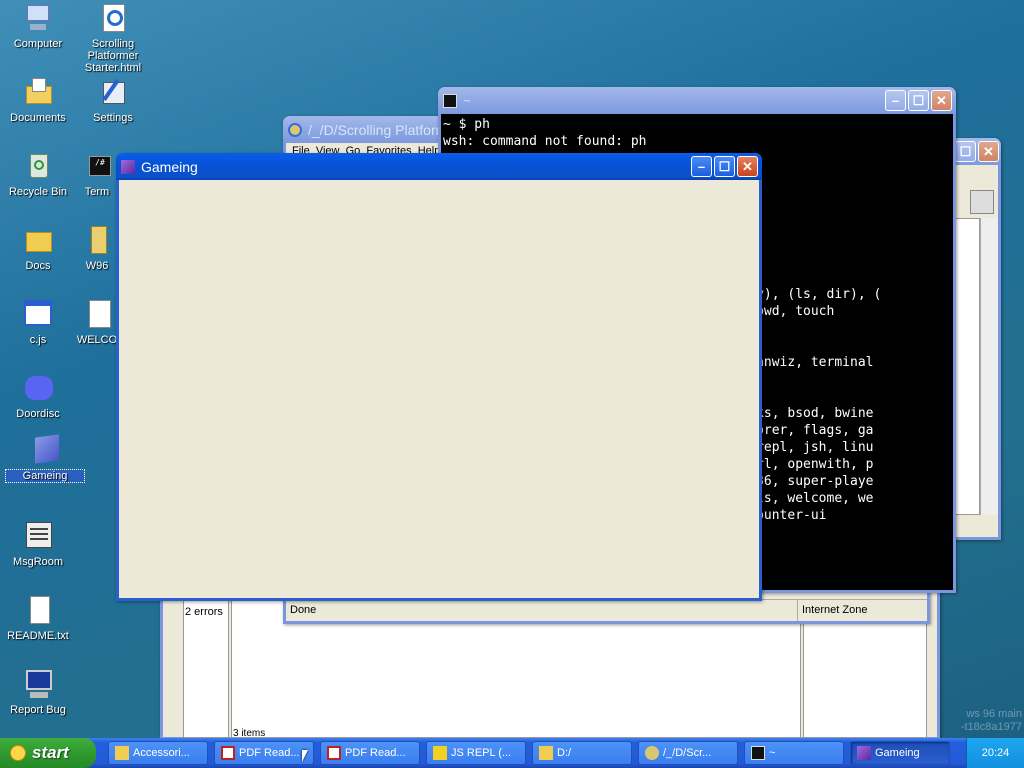  Describe the element at coordinates (982, 202) in the screenshot. I see `toolbar-button` at that location.